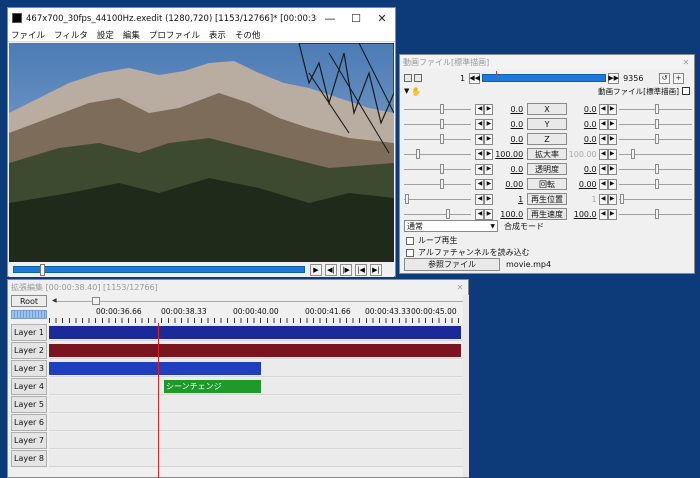  Describe the element at coordinates (582, 214) in the screenshot. I see `param-value-right: 100.0` at that location.